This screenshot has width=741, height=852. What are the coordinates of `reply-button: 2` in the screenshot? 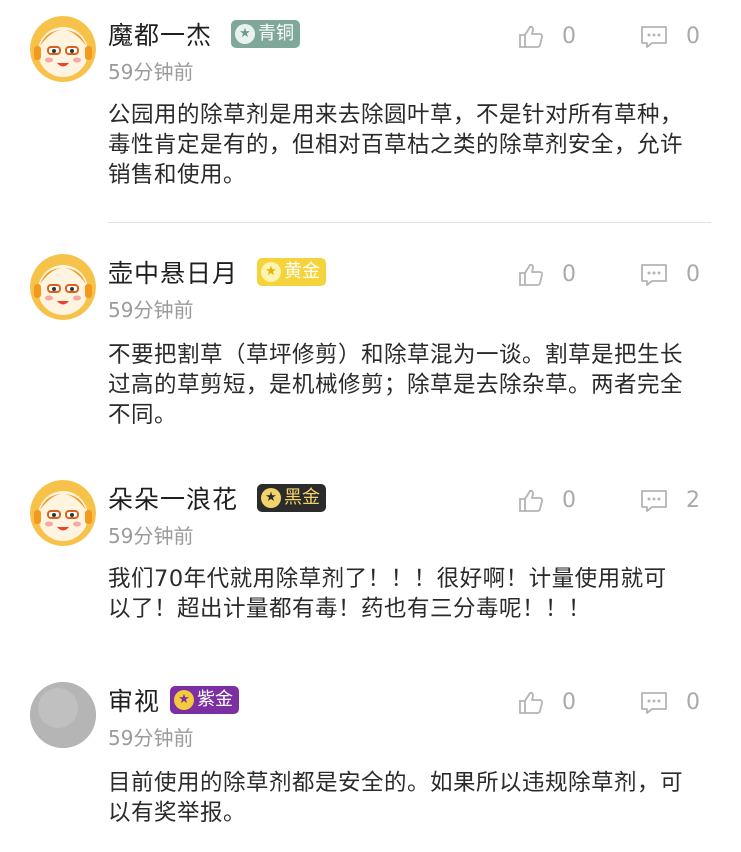 It's located at (670, 500).